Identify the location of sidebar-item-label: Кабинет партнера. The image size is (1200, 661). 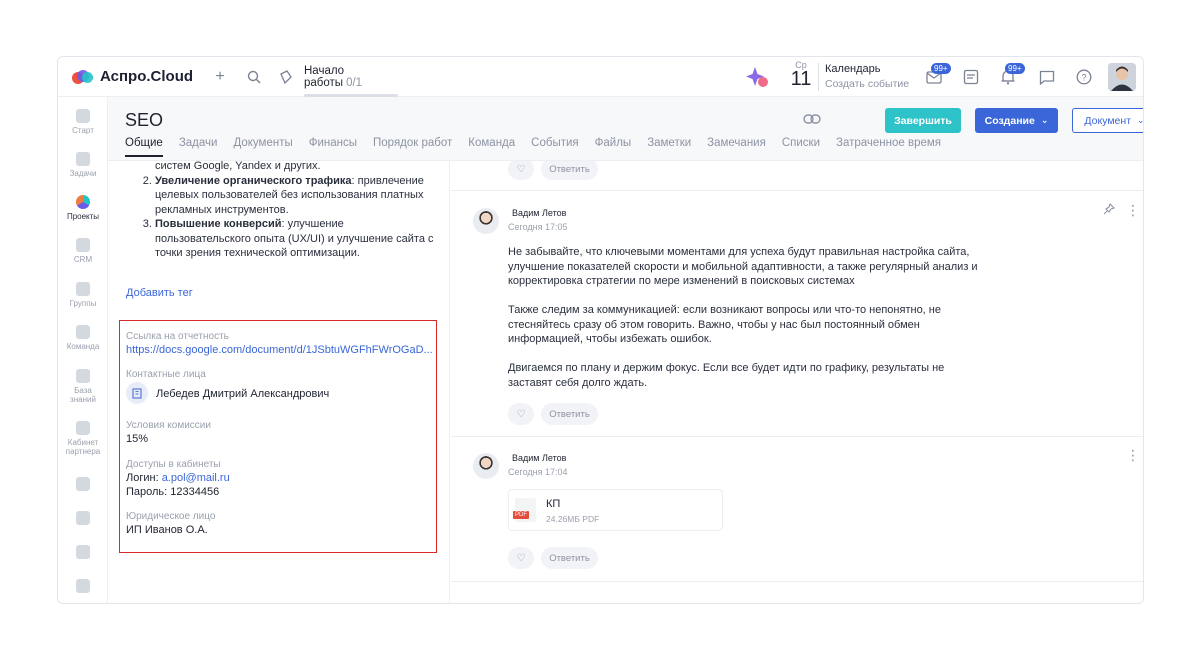
(83, 447).